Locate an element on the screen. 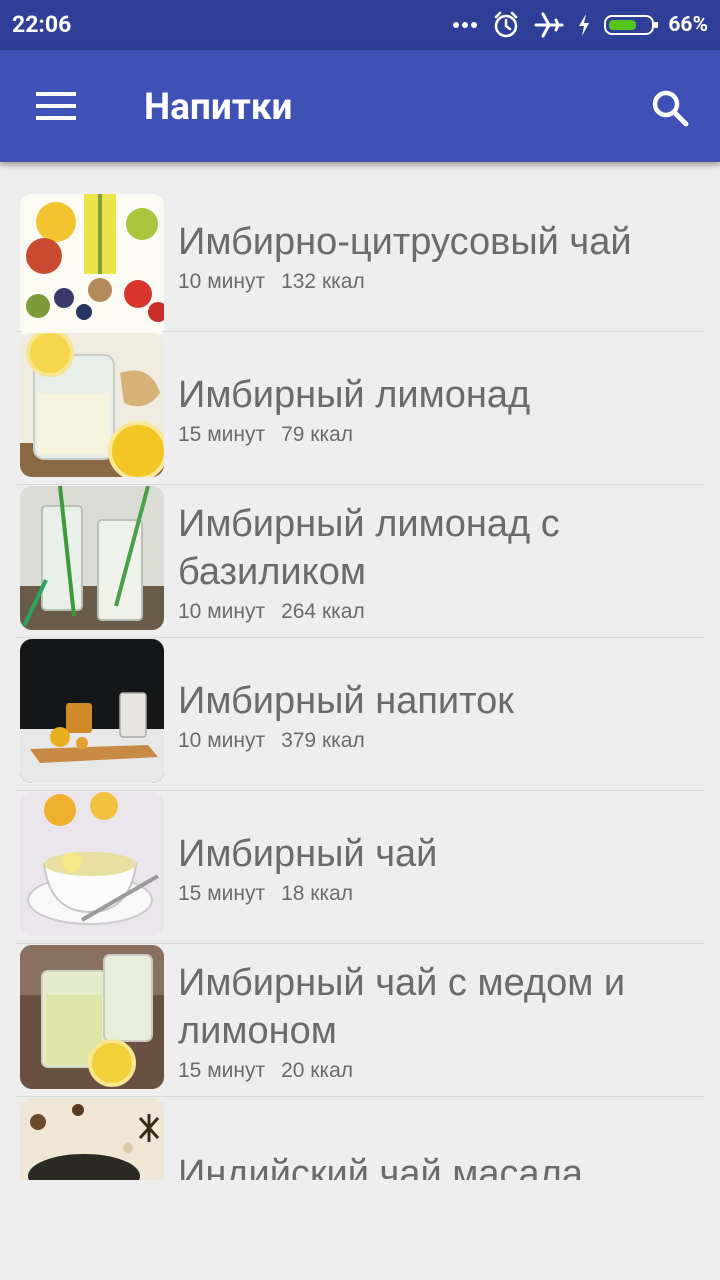 The image size is (720, 1280). recipe-meta: 10 минут 132 ккал is located at coordinates (441, 282).